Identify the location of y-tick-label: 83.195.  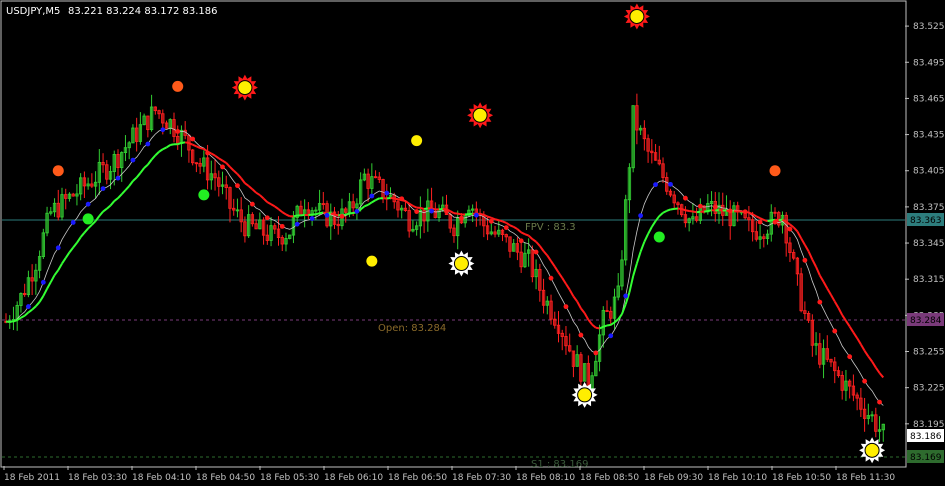
(929, 425).